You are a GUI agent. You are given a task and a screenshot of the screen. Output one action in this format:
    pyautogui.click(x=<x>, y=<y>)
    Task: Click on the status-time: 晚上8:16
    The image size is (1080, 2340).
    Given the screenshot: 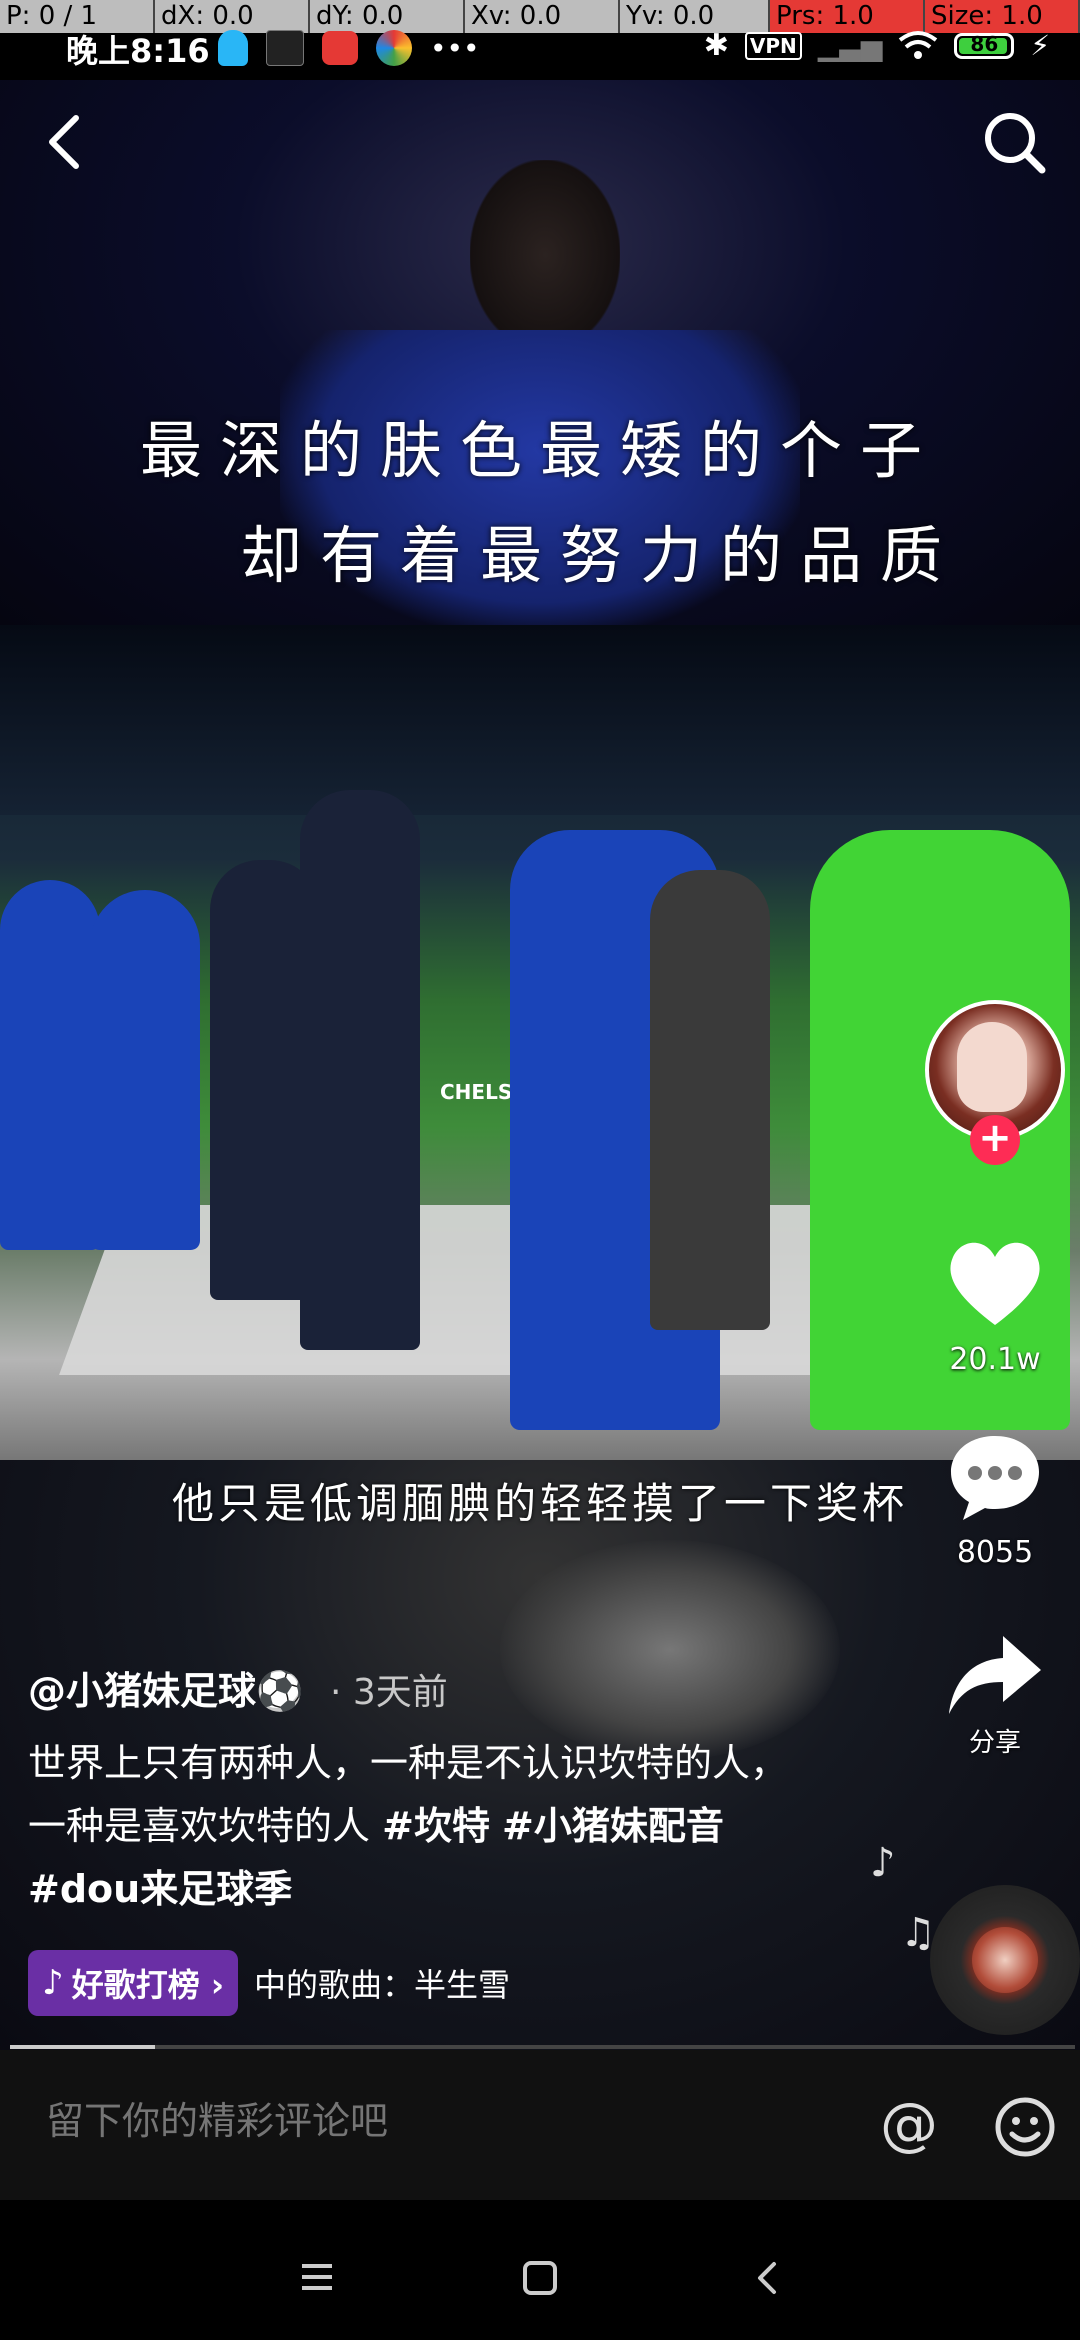 What is the action you would take?
    pyautogui.click(x=138, y=51)
    